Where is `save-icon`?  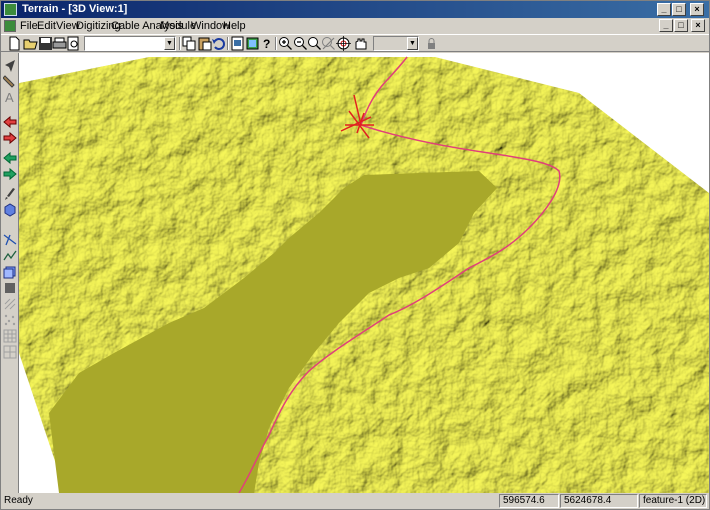 save-icon is located at coordinates (45, 43).